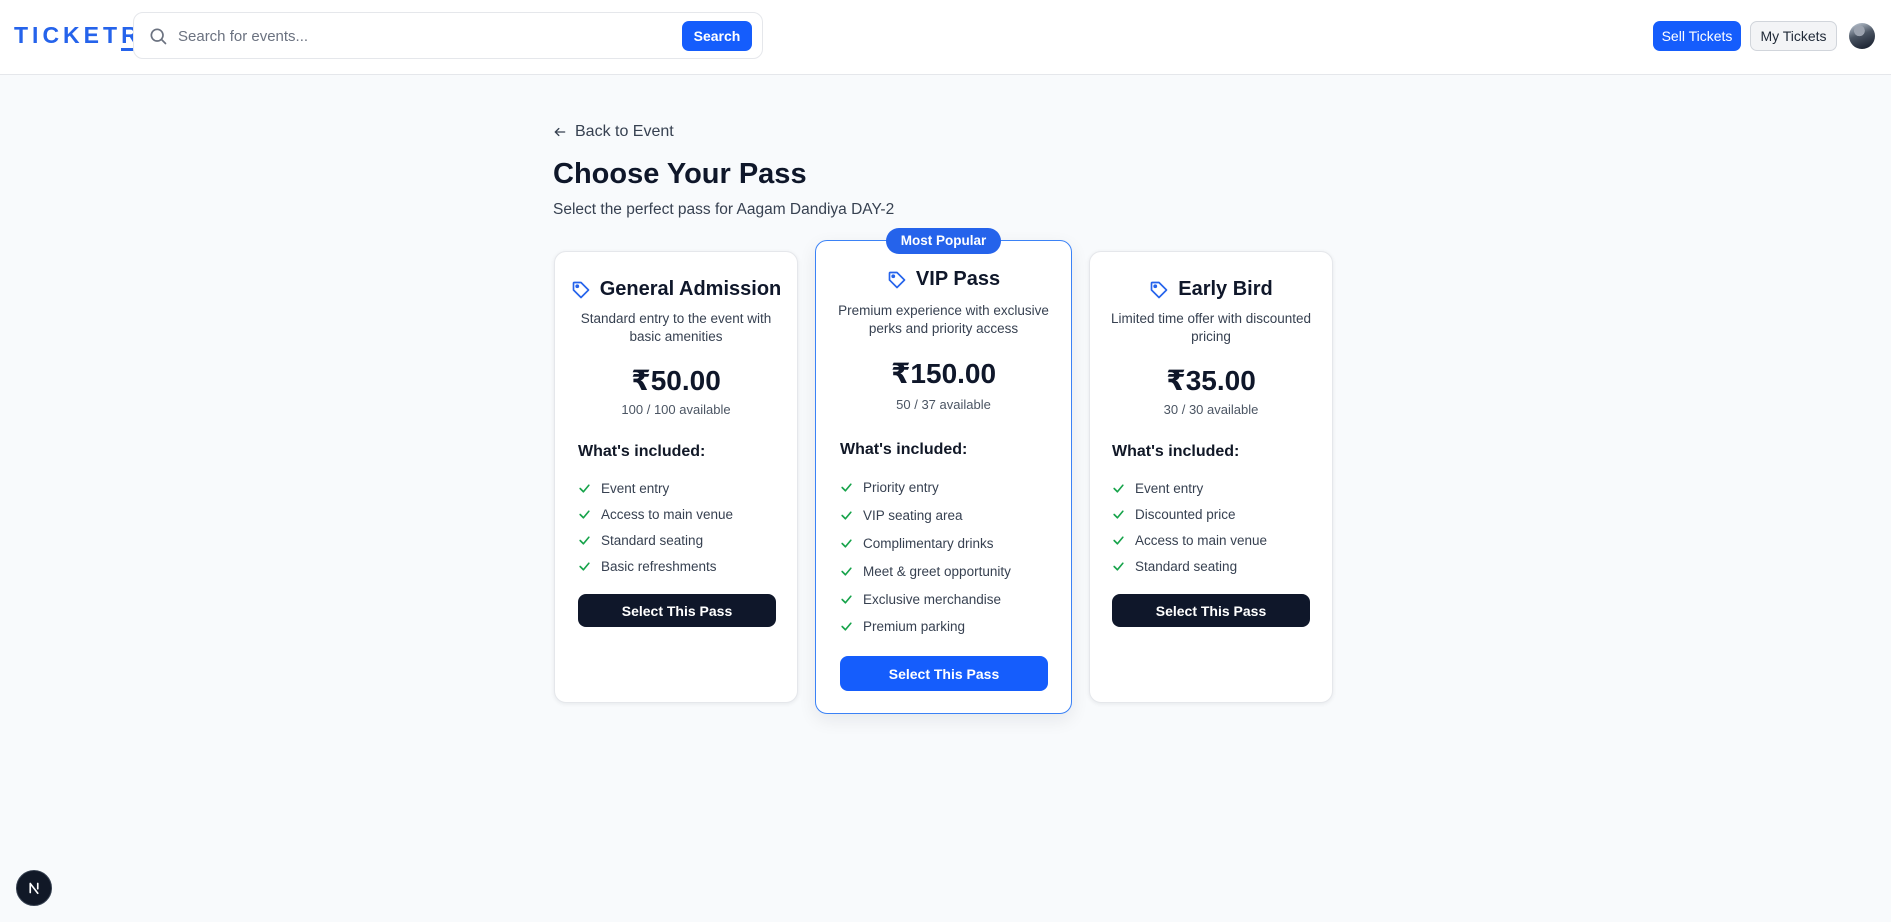 The image size is (1891, 922). What do you see at coordinates (34, 888) in the screenshot?
I see `next-logo-icon` at bounding box center [34, 888].